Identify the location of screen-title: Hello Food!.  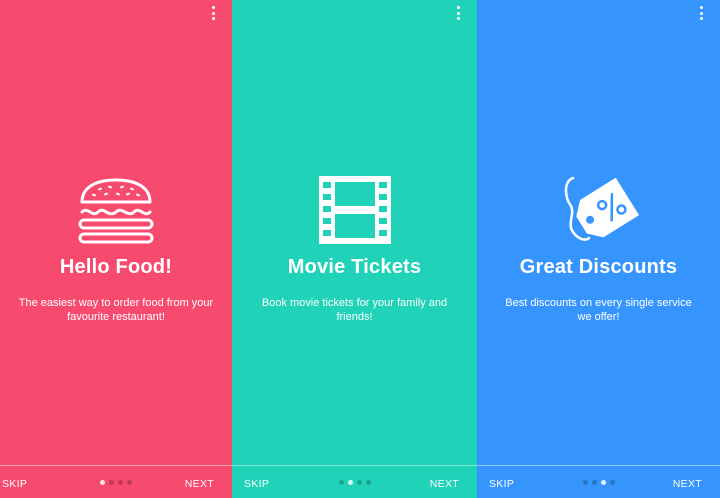
(116, 267).